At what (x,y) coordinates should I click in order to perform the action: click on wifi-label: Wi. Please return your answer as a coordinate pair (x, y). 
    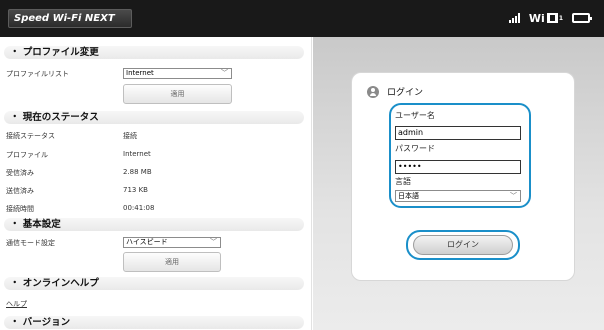
    Looking at the image, I should click on (536, 18).